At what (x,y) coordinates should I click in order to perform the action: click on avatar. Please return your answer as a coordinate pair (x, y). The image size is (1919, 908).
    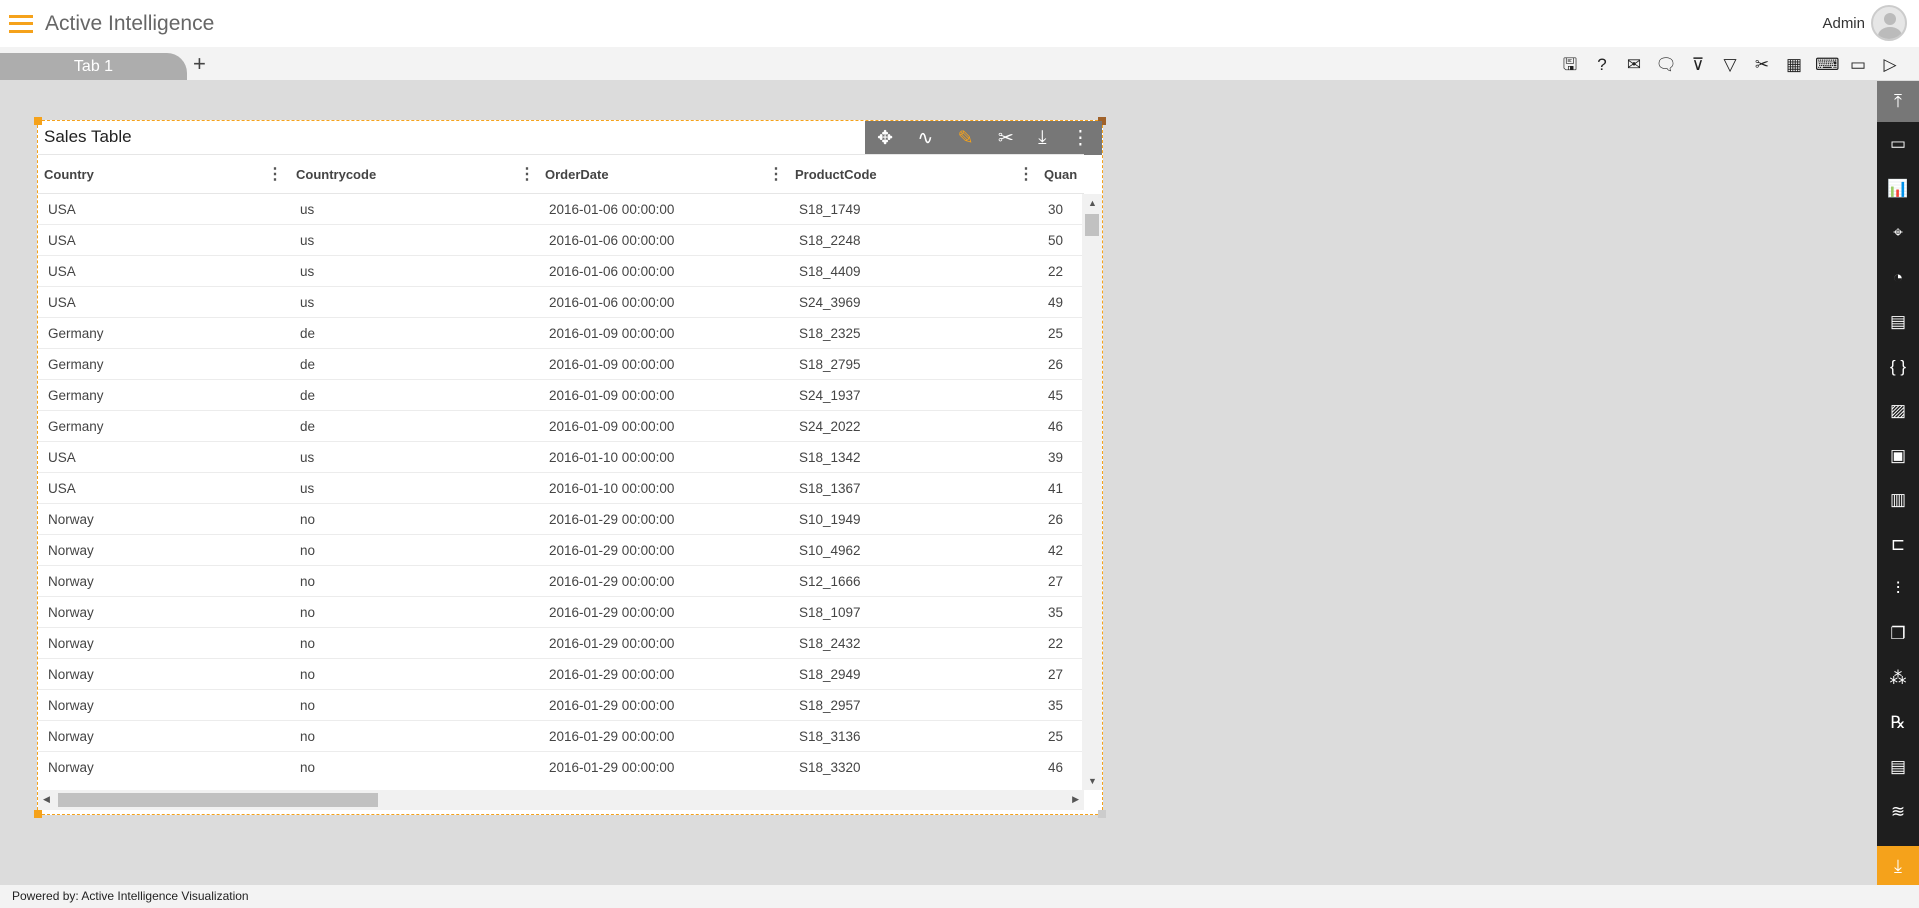
    Looking at the image, I should click on (1889, 23).